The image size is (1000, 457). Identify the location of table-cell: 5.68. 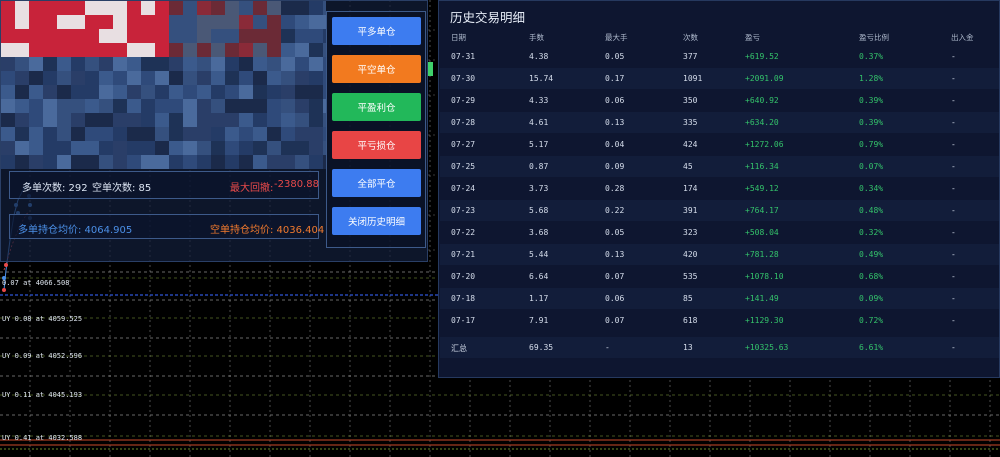
(539, 210).